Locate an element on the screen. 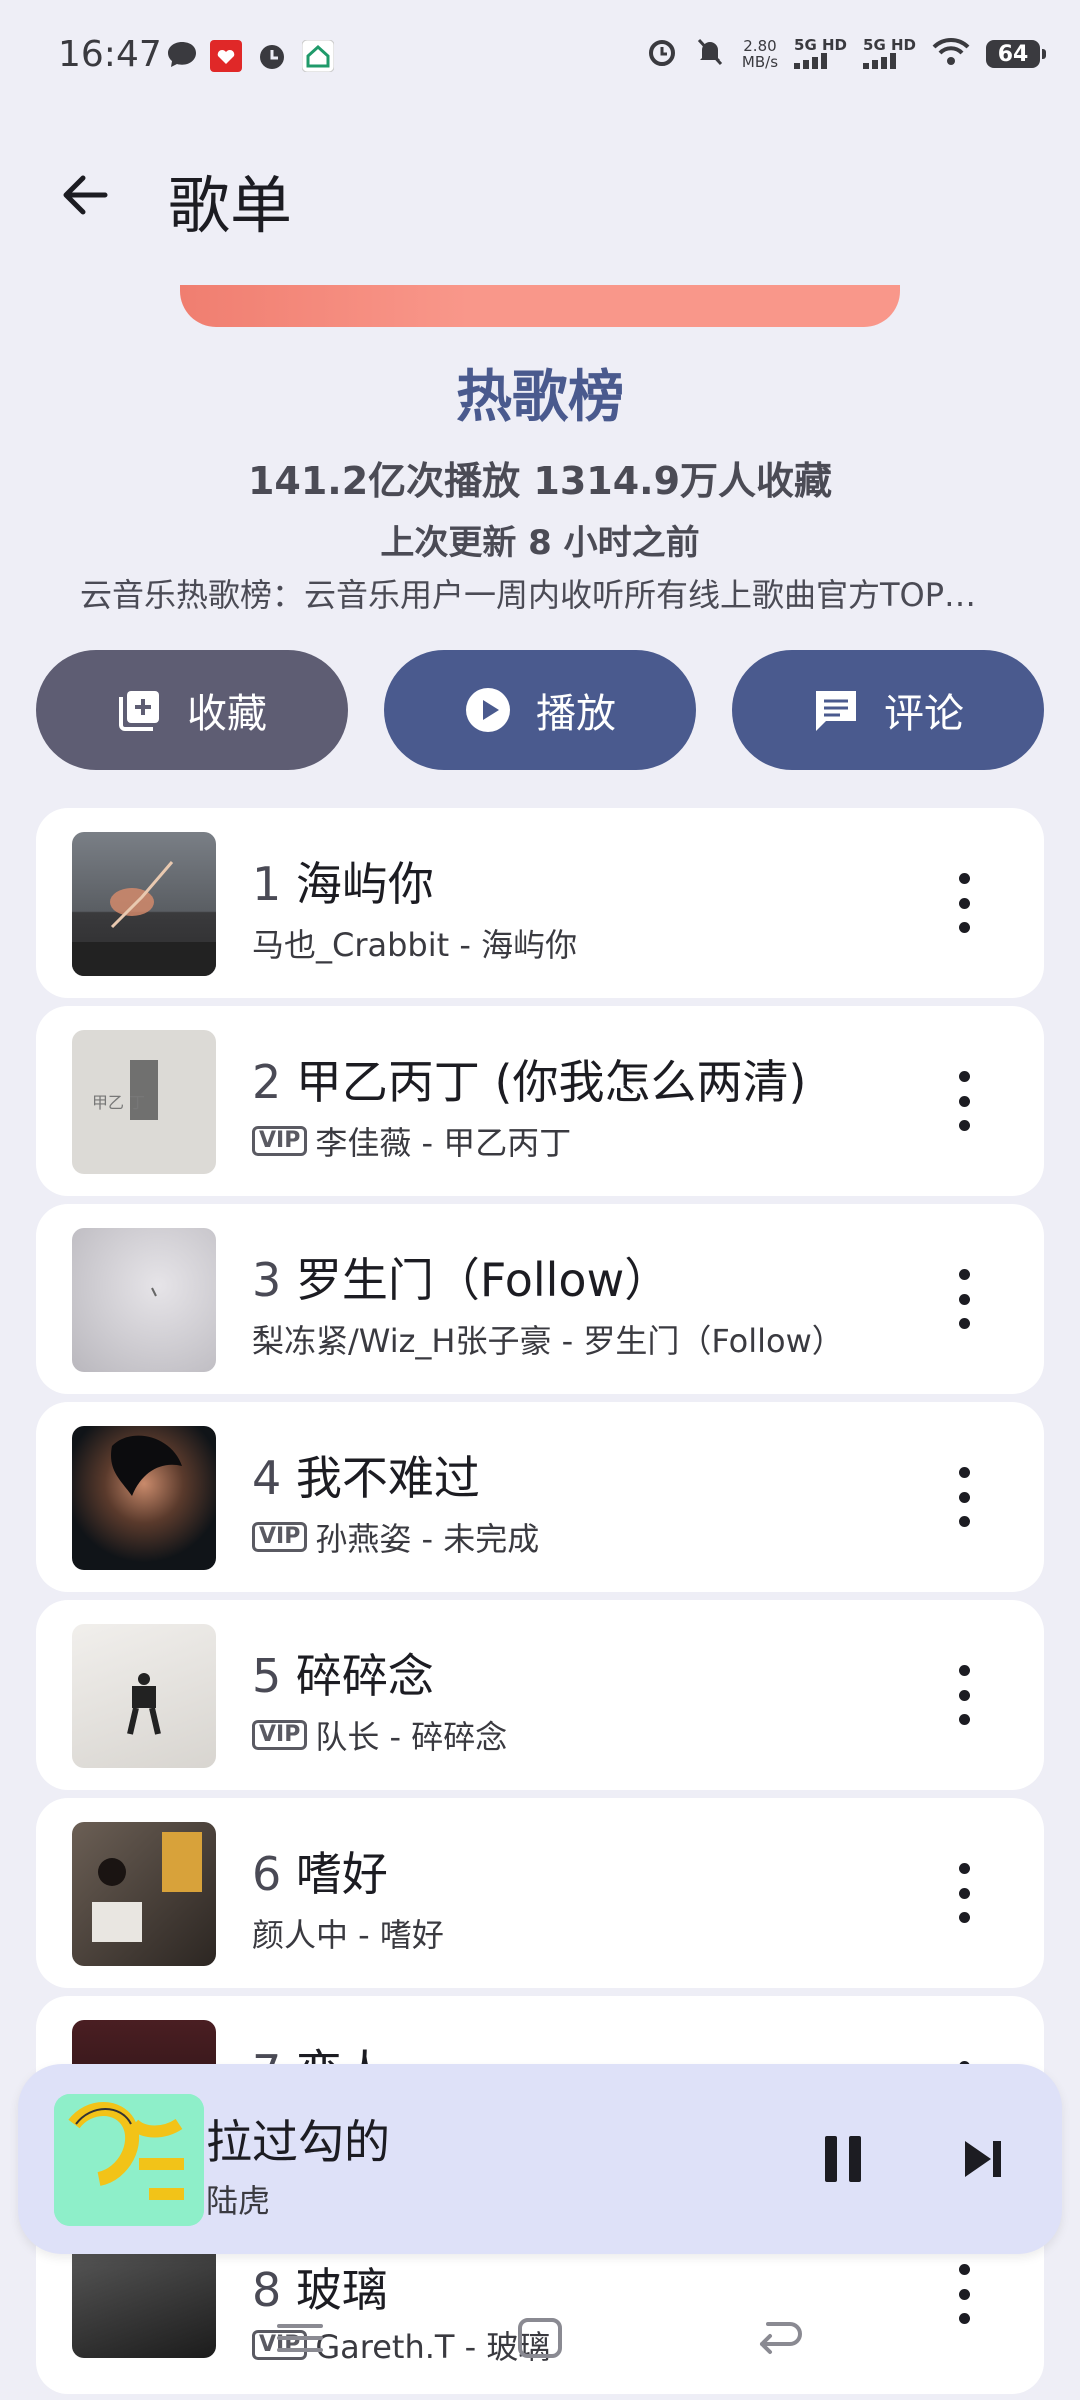 This screenshot has height=2400, width=1080. signal-2: 5G HD is located at coordinates (889, 54).